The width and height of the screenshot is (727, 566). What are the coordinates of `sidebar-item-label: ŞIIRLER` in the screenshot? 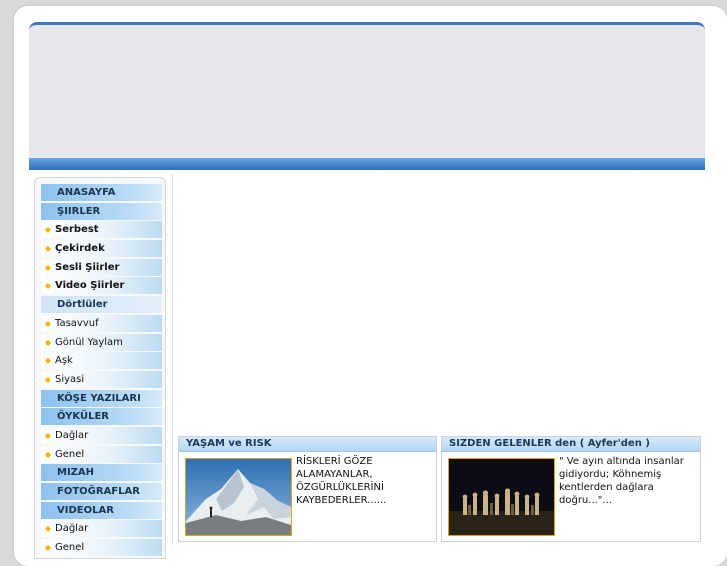 It's located at (79, 211).